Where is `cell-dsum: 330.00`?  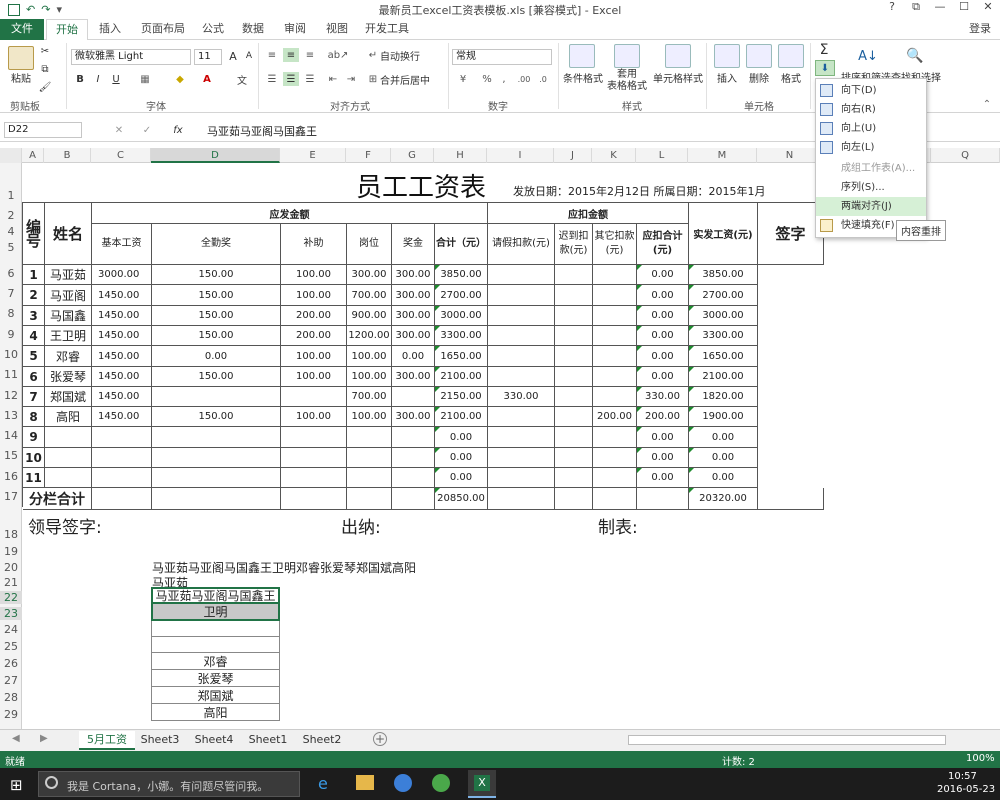 cell-dsum: 330.00 is located at coordinates (663, 397).